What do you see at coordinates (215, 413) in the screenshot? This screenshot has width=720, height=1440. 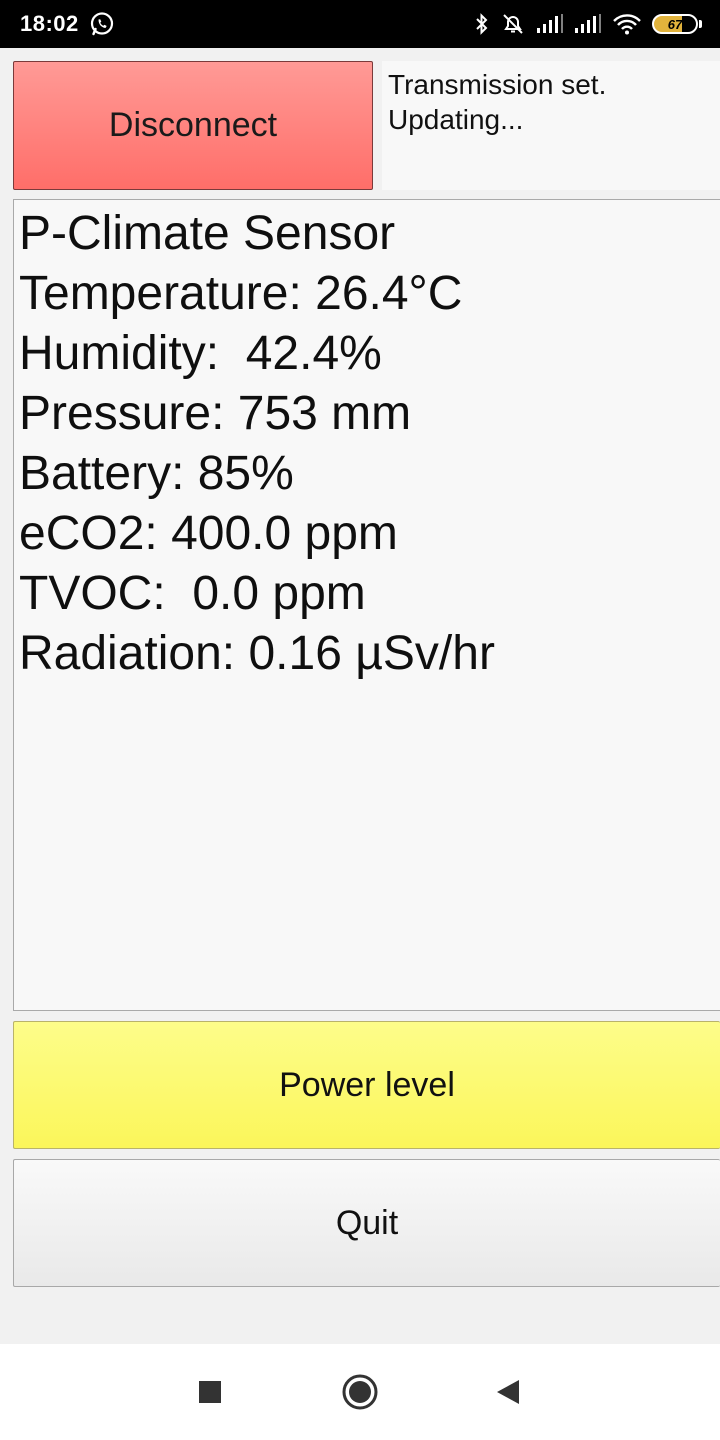 I see `pressure-reading: Pressure: 753 mm` at bounding box center [215, 413].